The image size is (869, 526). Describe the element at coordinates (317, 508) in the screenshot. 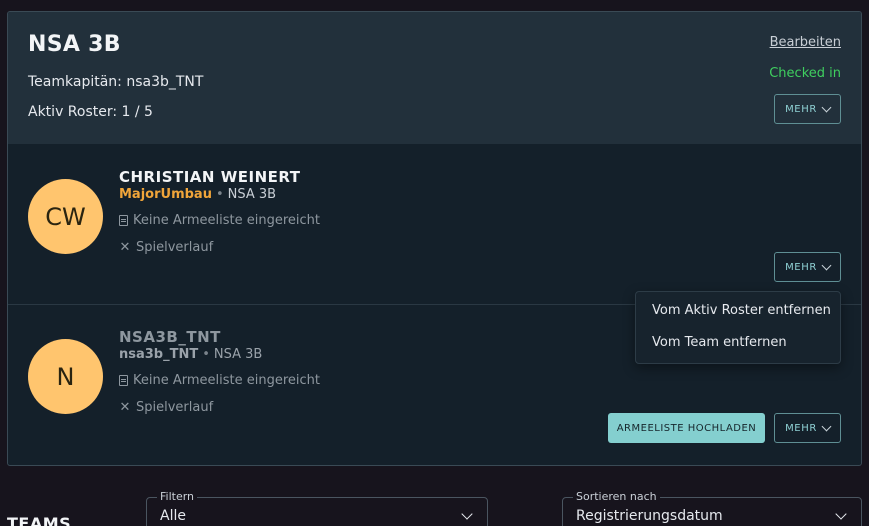

I see `filter-select: Filtern Alle` at that location.